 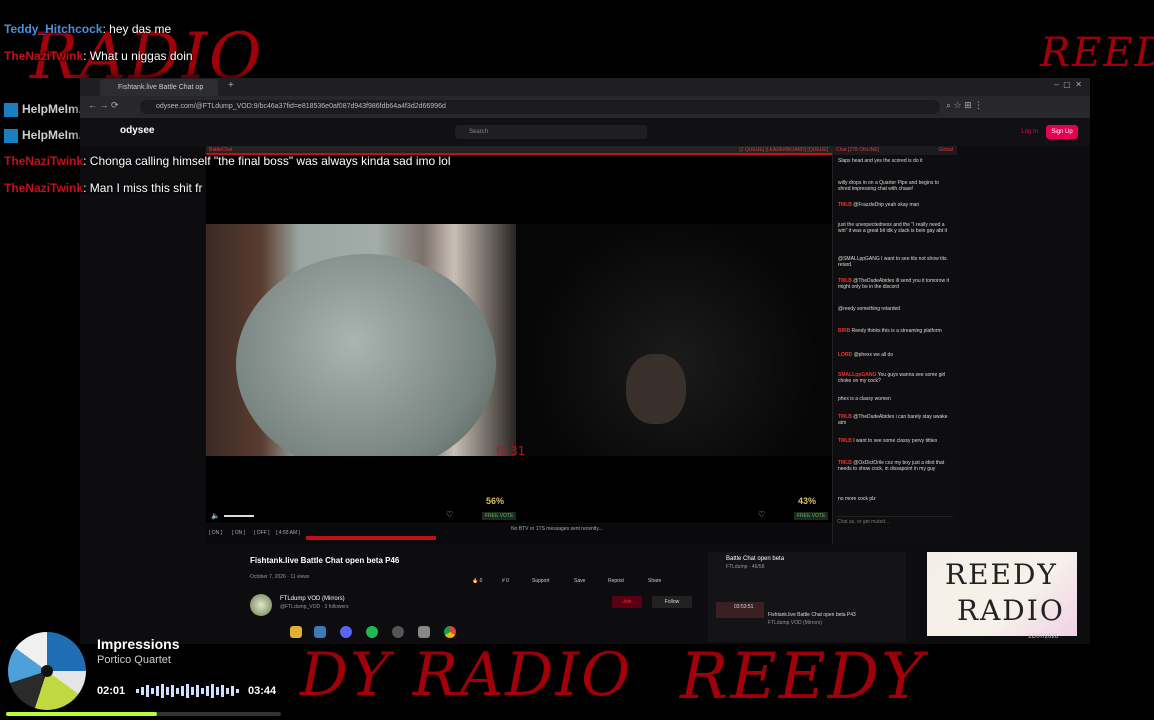 I want to click on repost-button: Repost, so click(x=616, y=581).